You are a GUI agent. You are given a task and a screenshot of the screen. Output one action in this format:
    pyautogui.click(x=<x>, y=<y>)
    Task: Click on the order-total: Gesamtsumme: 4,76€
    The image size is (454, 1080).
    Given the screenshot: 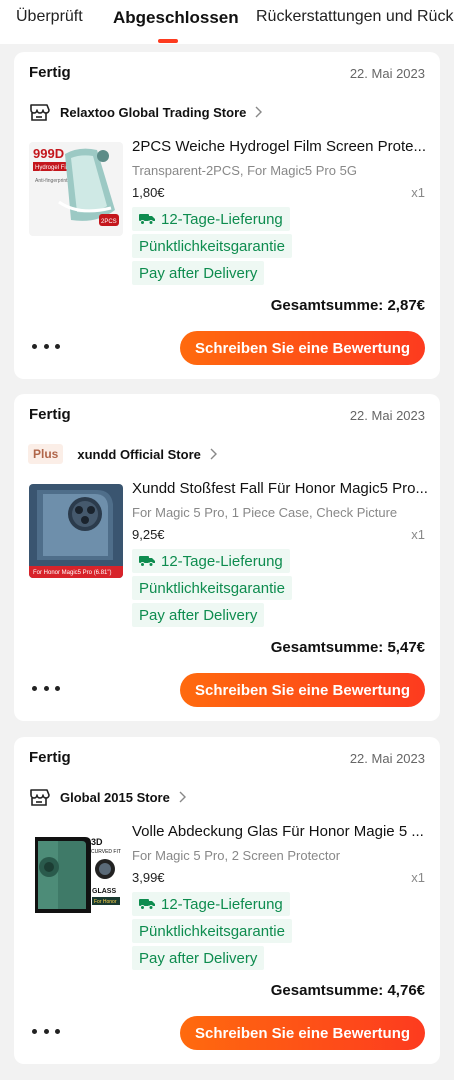 What is the action you would take?
    pyautogui.click(x=347, y=990)
    